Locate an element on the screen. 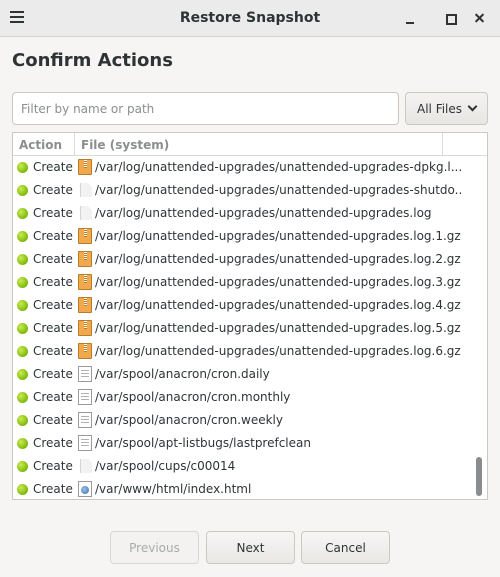  row-path: /var/www/html/index.html is located at coordinates (173, 489).